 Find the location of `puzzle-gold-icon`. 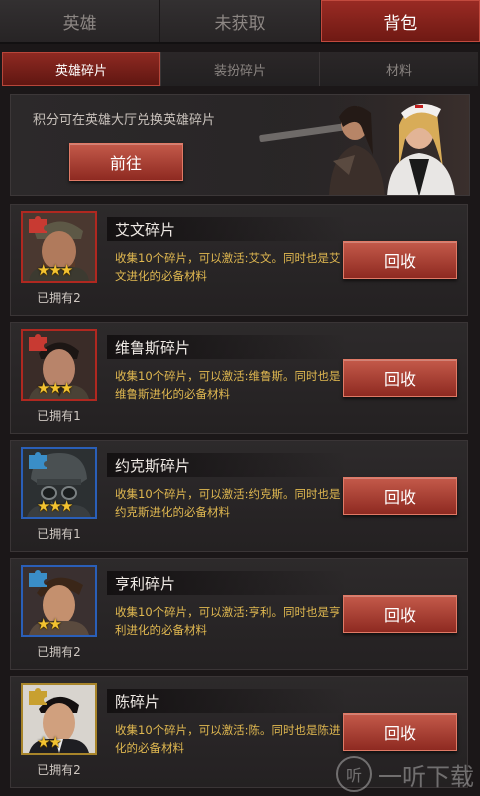

puzzle-gold-icon is located at coordinates (38, 696).